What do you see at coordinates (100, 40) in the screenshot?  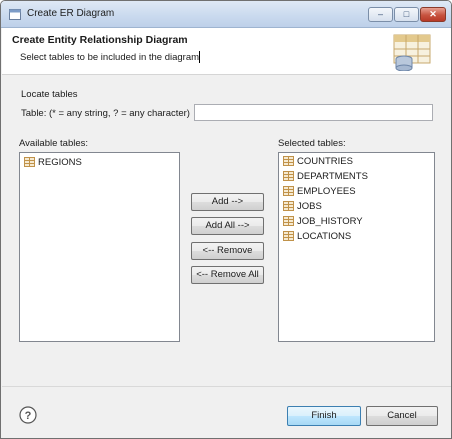 I see `header-title: Create Entity Relationship Diagram` at bounding box center [100, 40].